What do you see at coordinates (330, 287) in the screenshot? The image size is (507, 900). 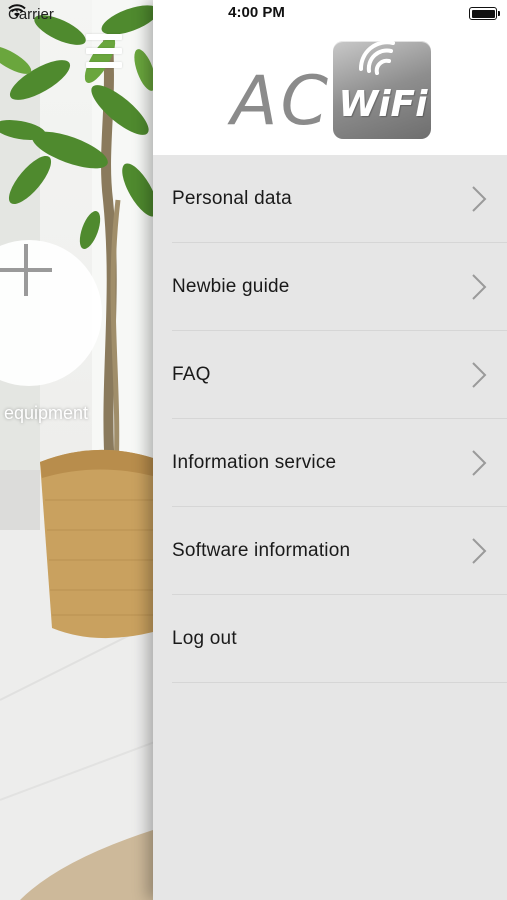 I see `menu-item-newbie-guide: Newbie guide` at bounding box center [330, 287].